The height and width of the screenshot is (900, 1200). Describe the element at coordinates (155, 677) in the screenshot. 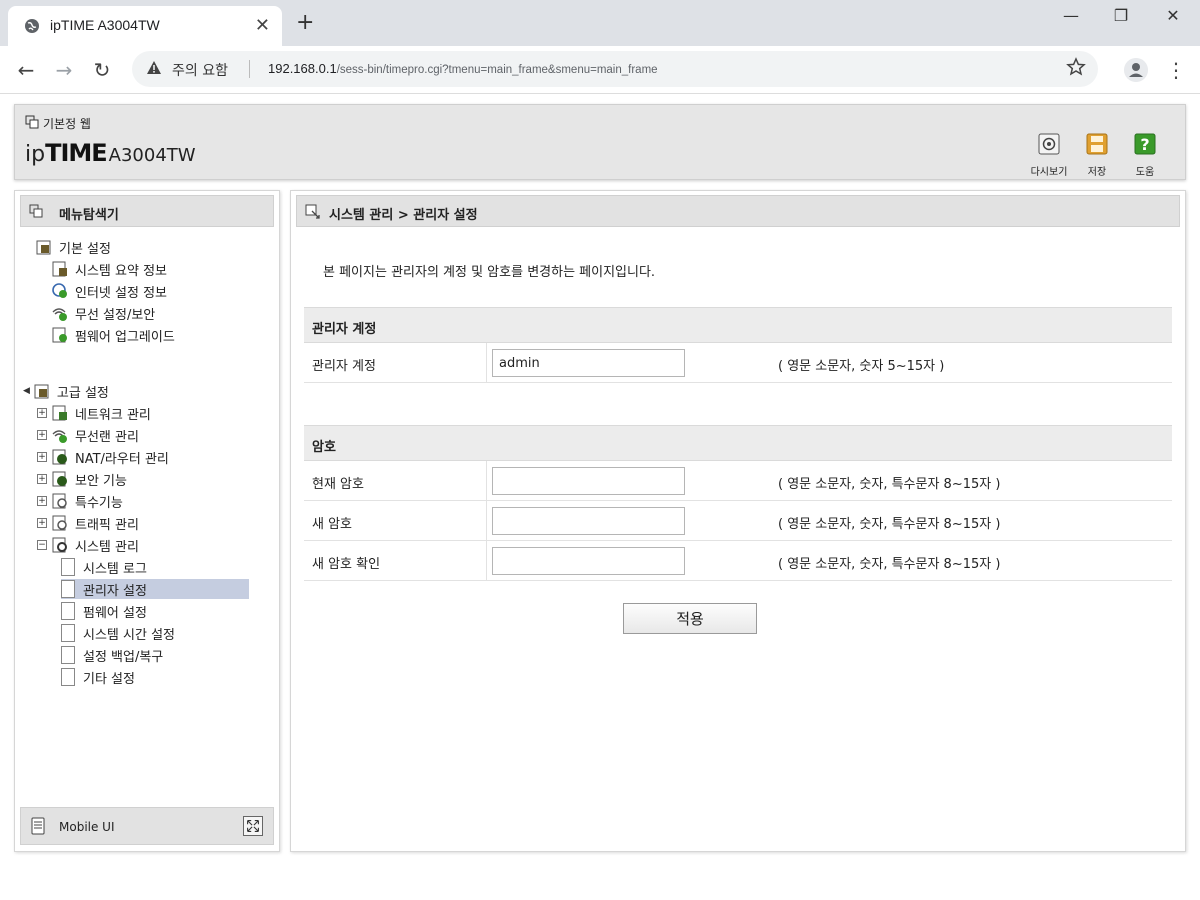

I see `tree-leaf-other-settings: 기타 설정` at that location.